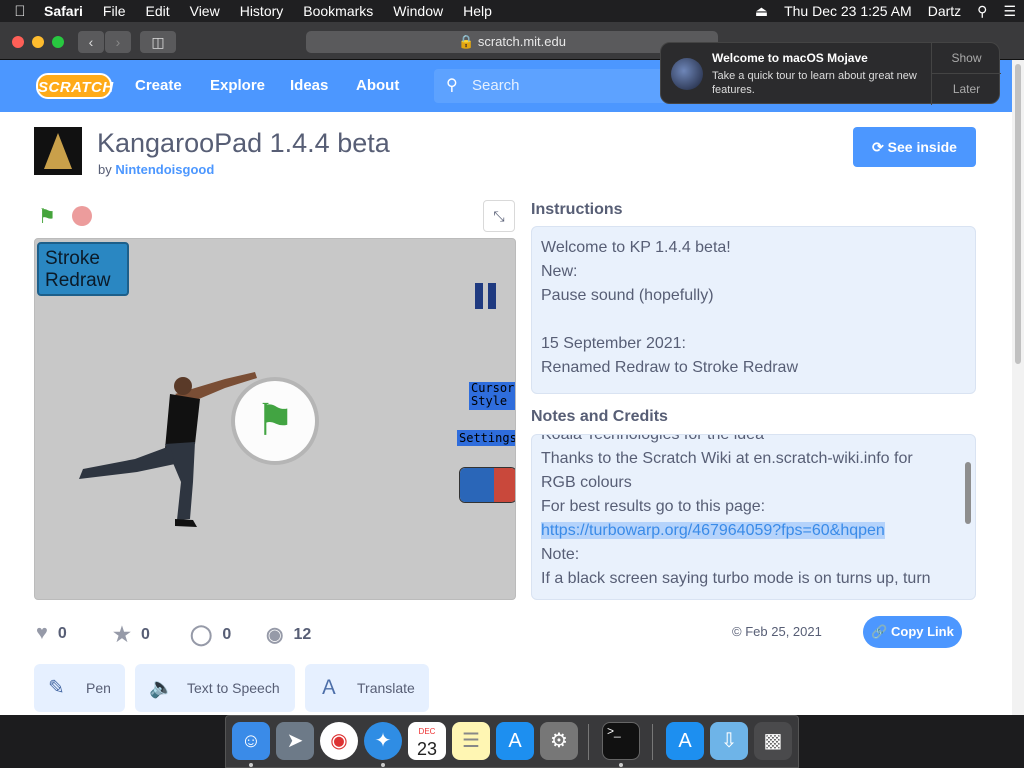 The width and height of the screenshot is (1024, 768). What do you see at coordinates (512, 42) in the screenshot?
I see `address-bar: 🔒 scratch.mit.edu` at bounding box center [512, 42].